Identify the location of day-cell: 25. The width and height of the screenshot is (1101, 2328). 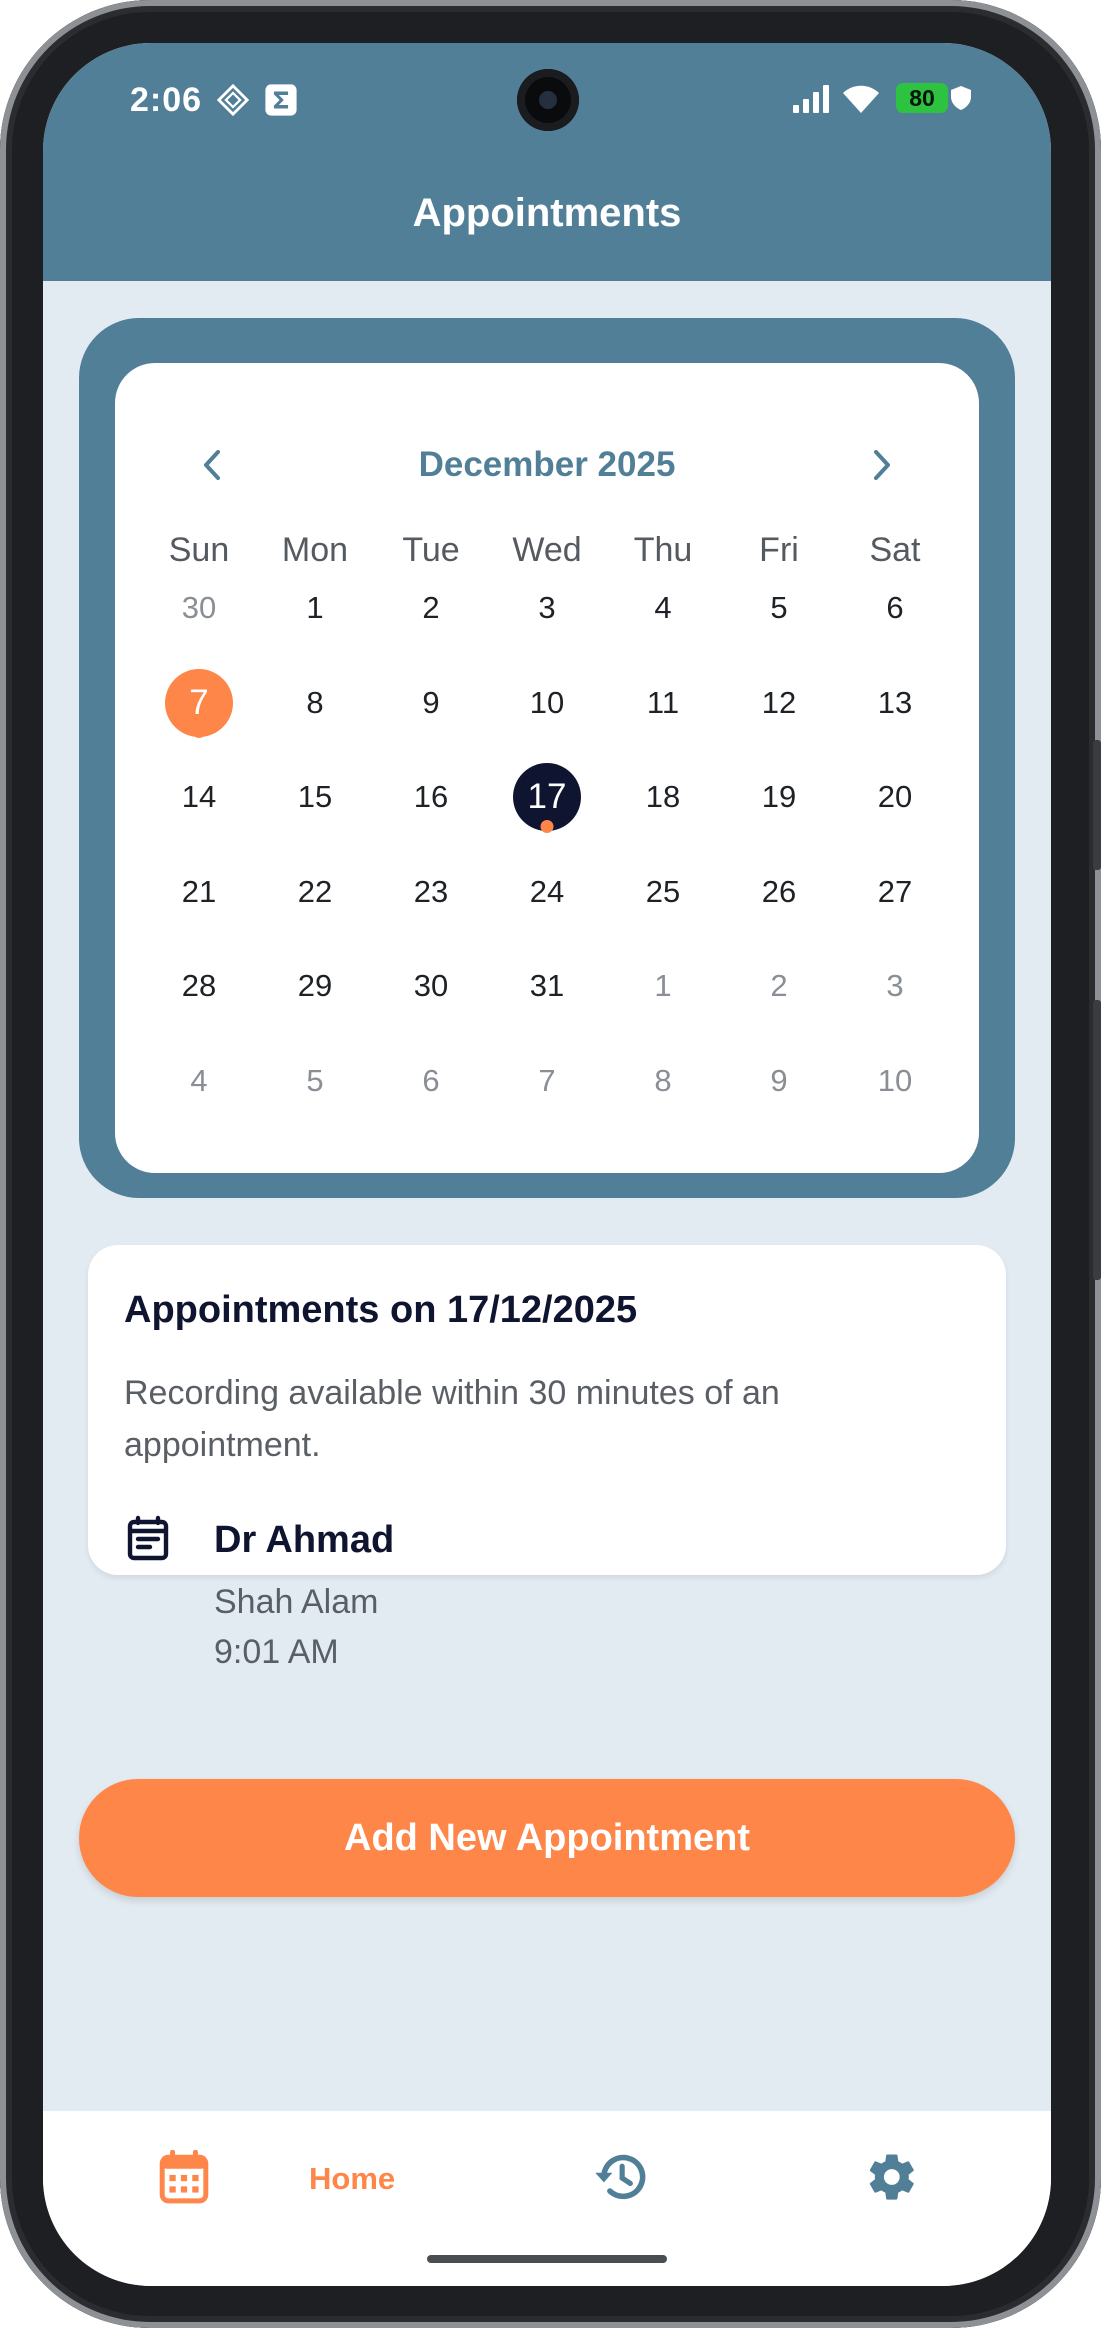
(663, 892).